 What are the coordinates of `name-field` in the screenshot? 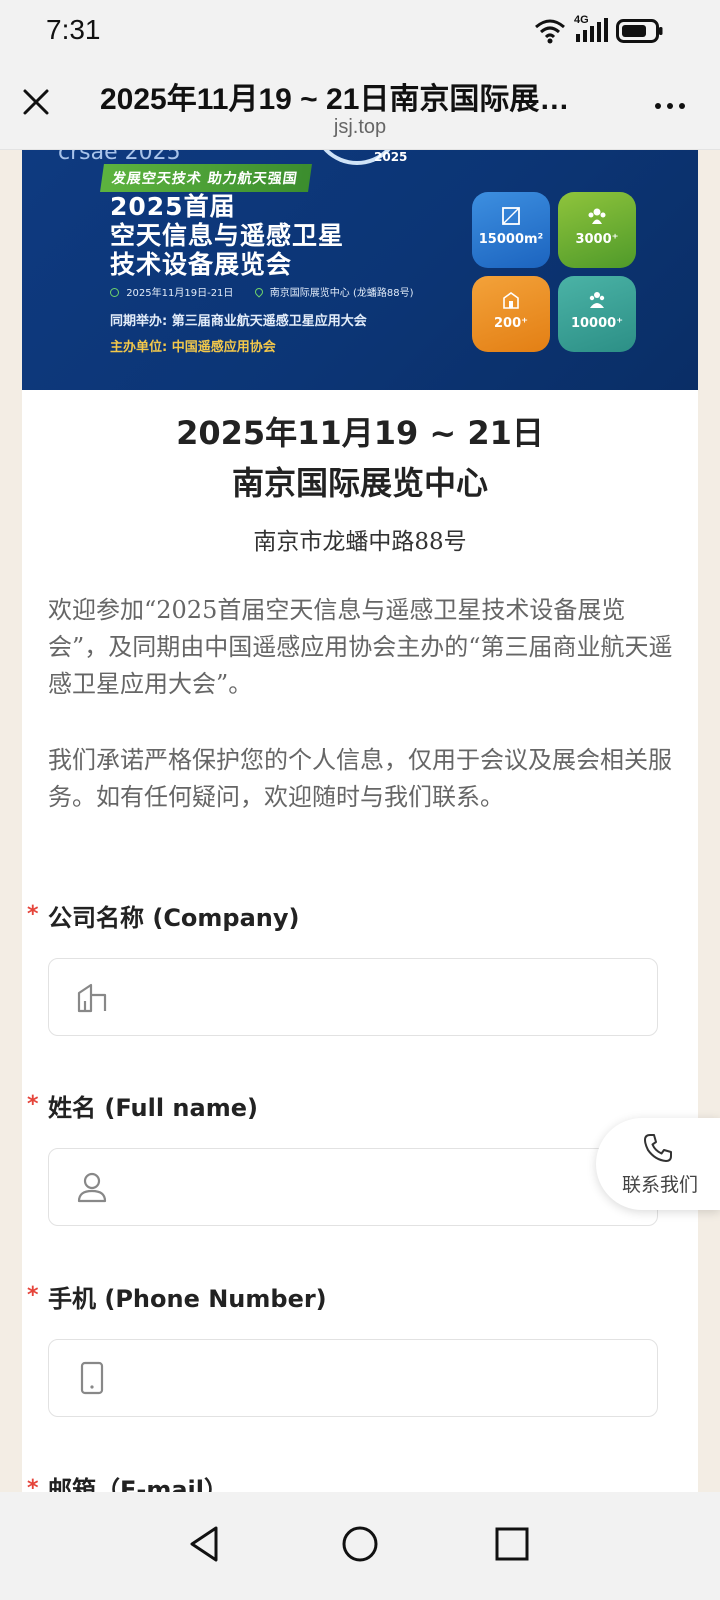 It's located at (353, 1187).